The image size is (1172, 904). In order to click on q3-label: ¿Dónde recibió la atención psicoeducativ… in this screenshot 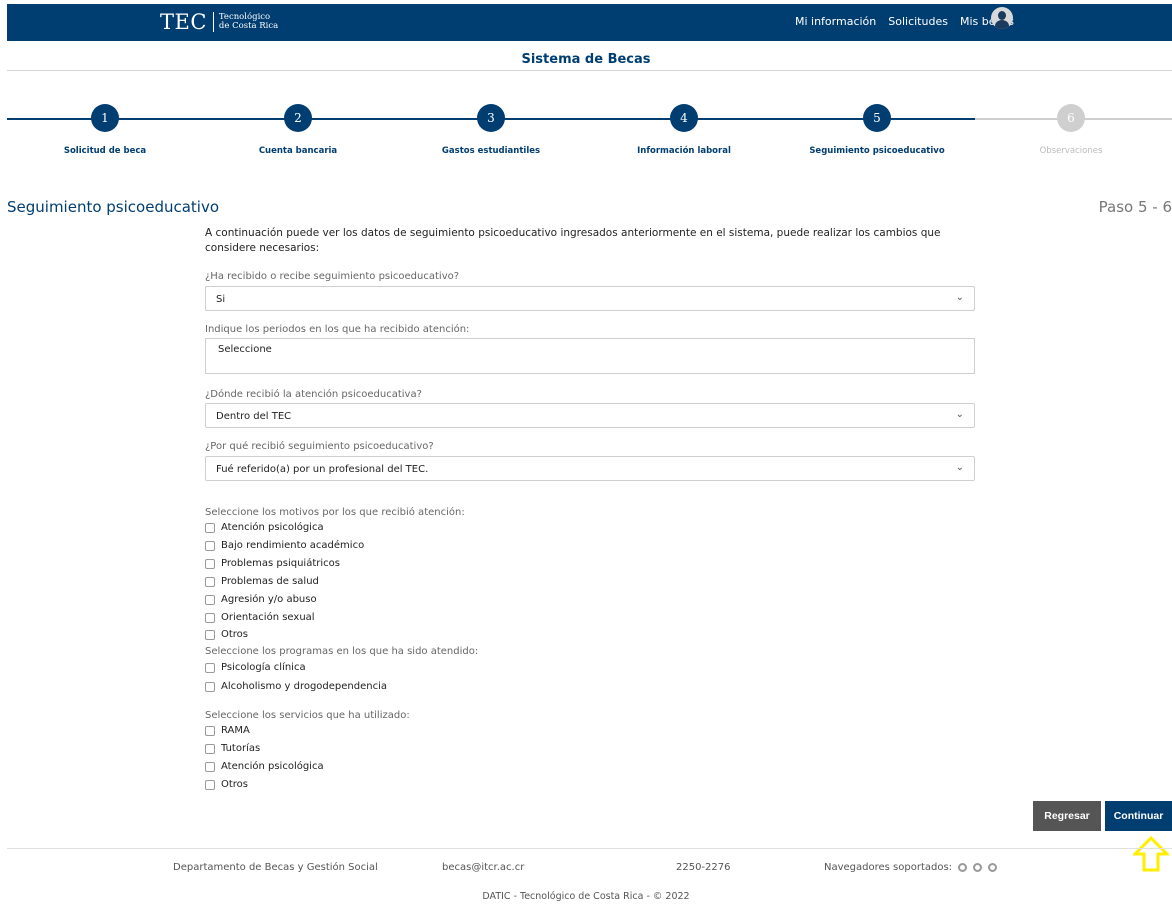, I will do `click(313, 394)`.